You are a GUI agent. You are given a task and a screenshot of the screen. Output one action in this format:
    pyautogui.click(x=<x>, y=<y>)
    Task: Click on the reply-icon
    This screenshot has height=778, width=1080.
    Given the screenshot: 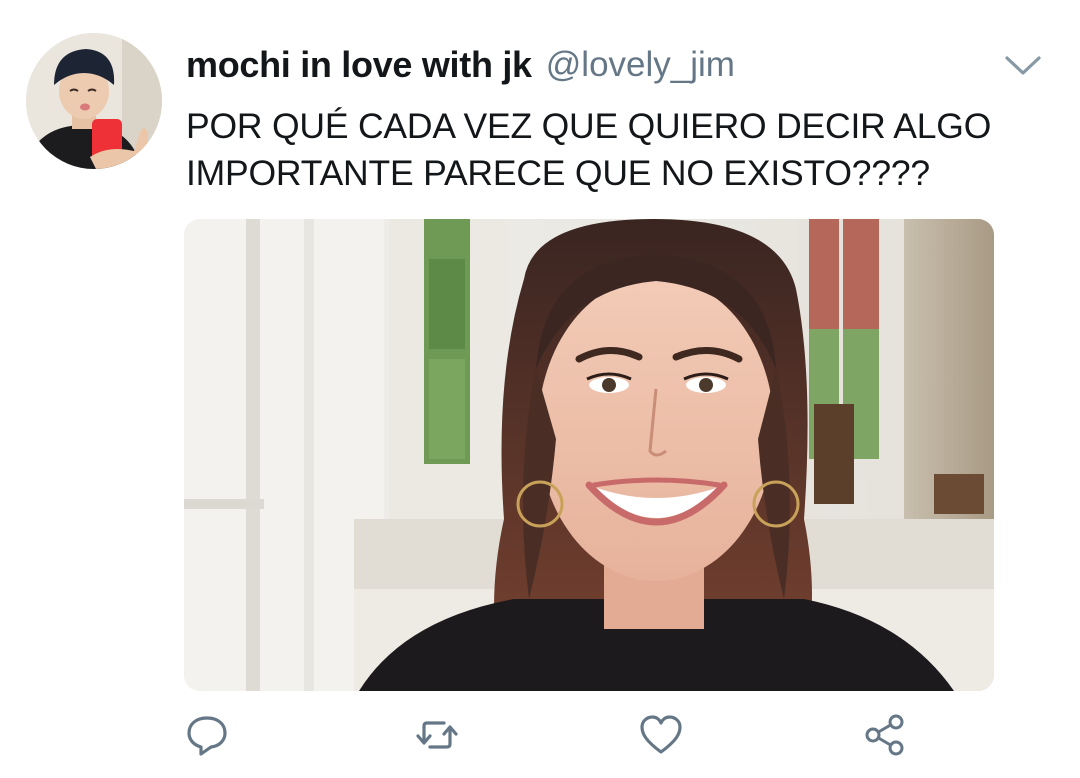 What is the action you would take?
    pyautogui.click(x=207, y=735)
    